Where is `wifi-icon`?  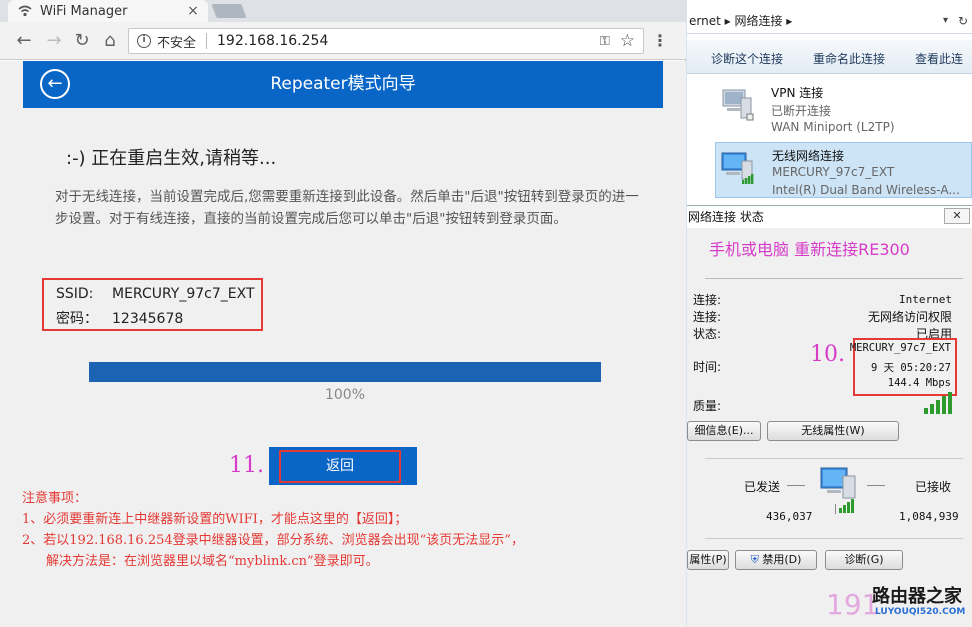
wifi-icon is located at coordinates (25, 11).